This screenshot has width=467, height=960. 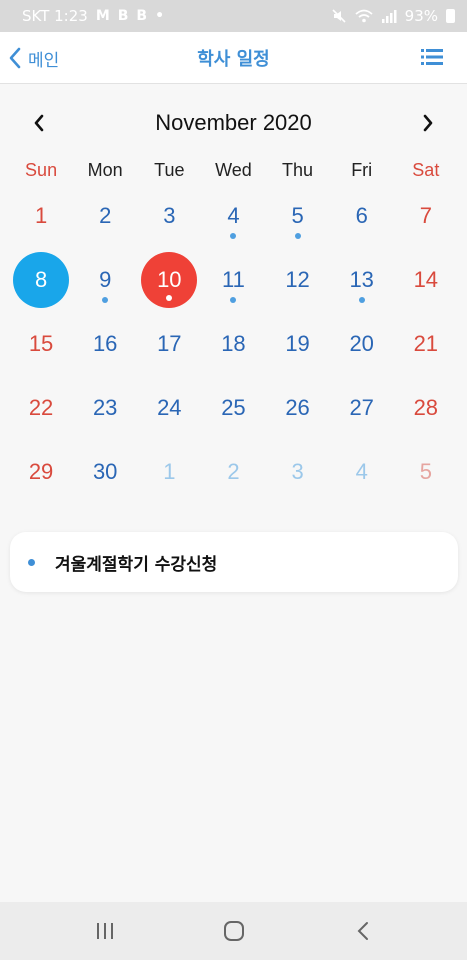 I want to click on day-number: 14, so click(x=426, y=279).